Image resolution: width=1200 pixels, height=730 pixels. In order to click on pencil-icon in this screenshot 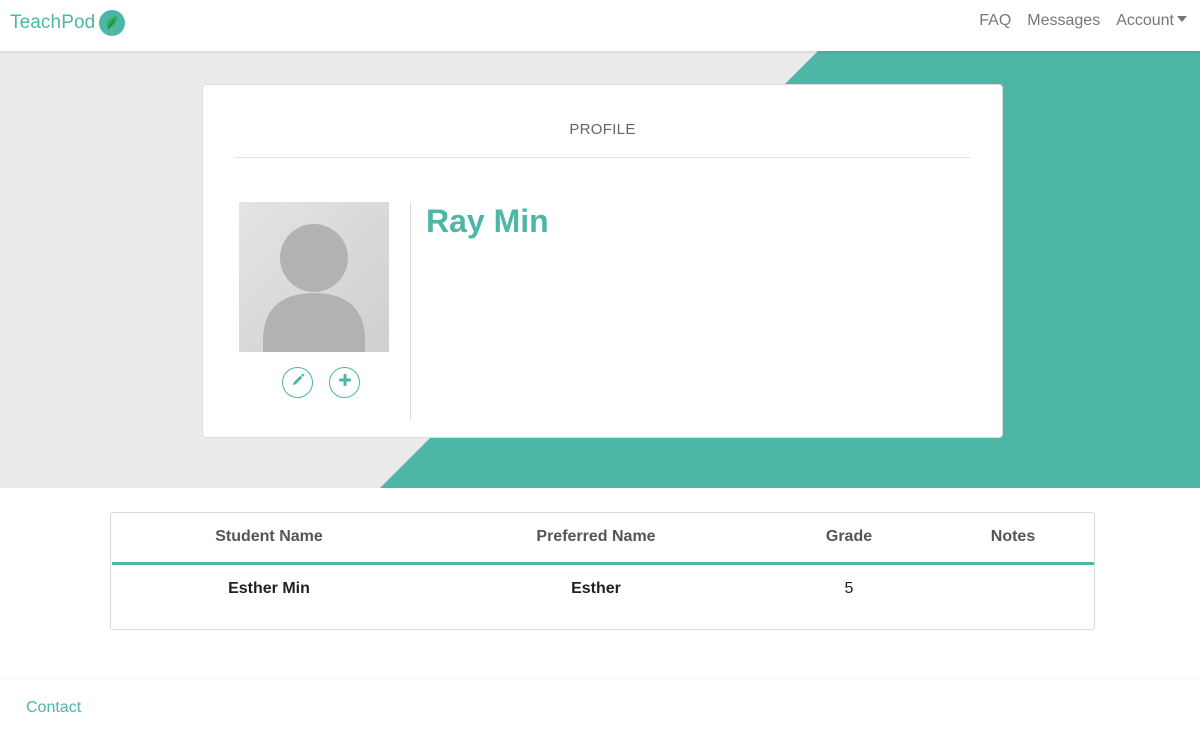, I will do `click(298, 382)`.